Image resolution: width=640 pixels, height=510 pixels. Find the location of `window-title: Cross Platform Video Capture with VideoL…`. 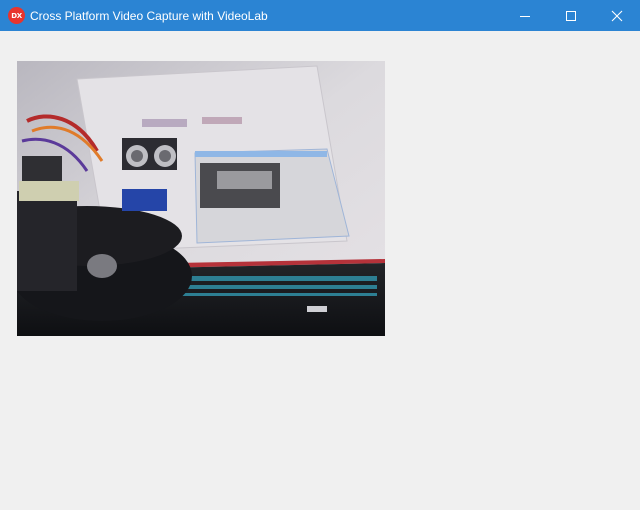

window-title: Cross Platform Video Capture with VideoL… is located at coordinates (149, 15).